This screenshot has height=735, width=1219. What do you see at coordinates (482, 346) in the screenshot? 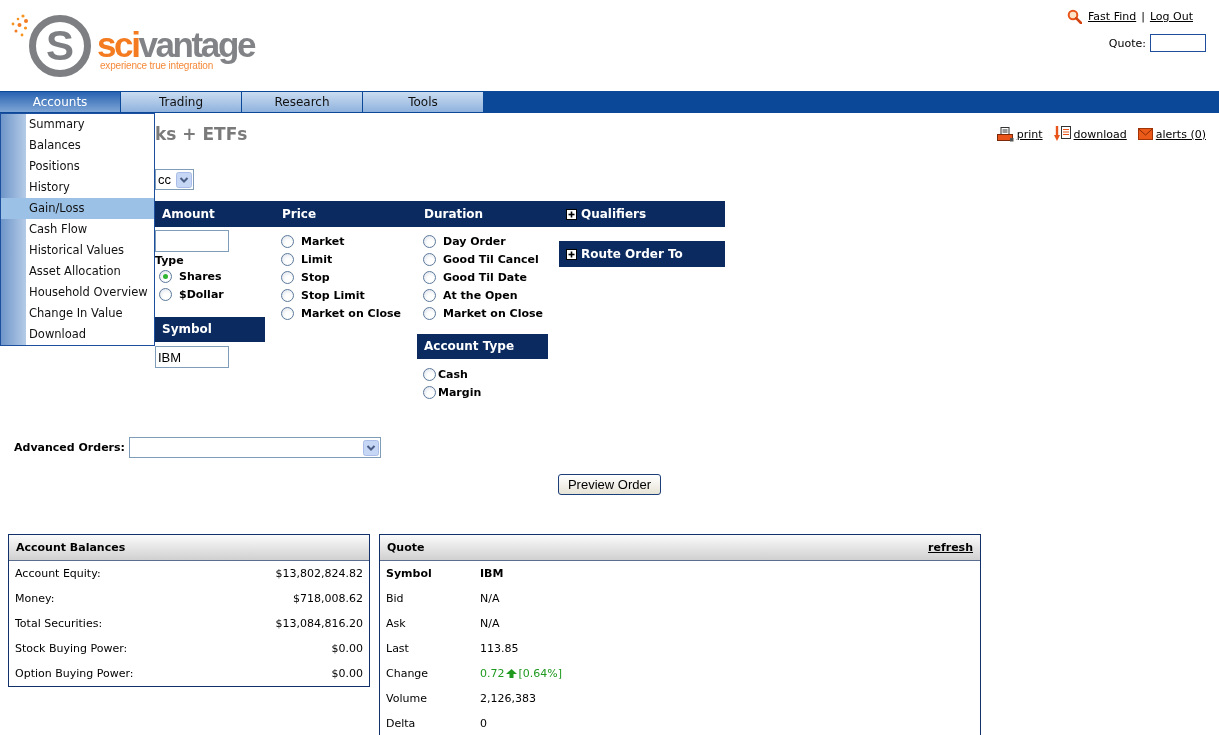
I see `section-heading: Account Type` at bounding box center [482, 346].